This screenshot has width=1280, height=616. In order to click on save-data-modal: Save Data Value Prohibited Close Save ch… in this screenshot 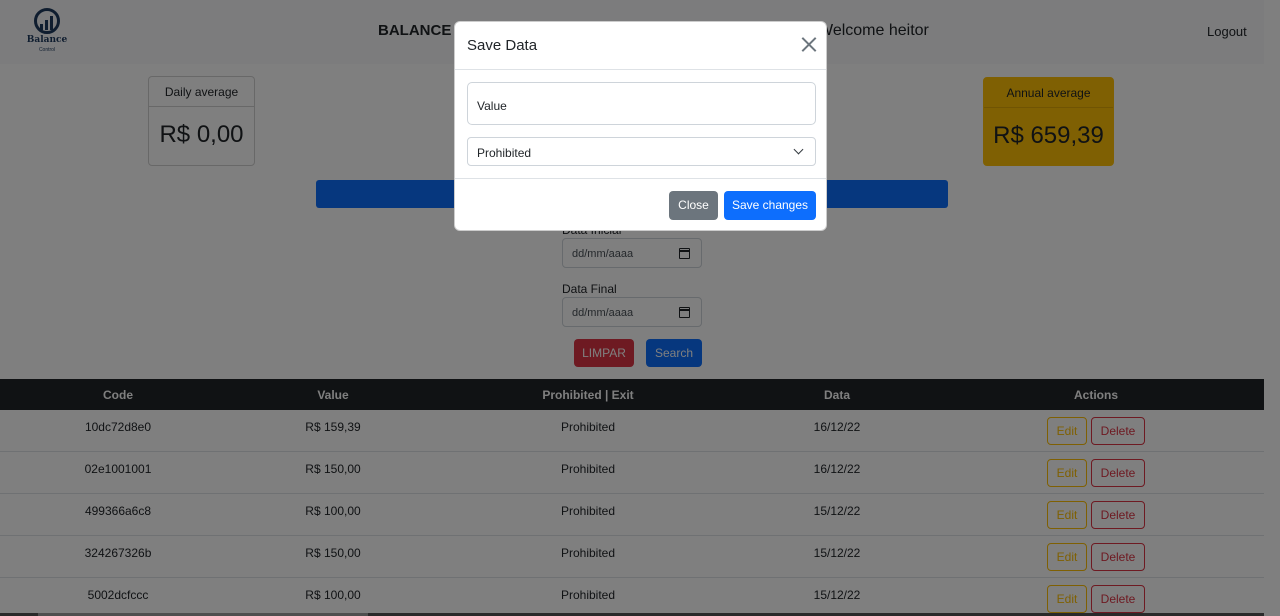, I will do `click(640, 126)`.